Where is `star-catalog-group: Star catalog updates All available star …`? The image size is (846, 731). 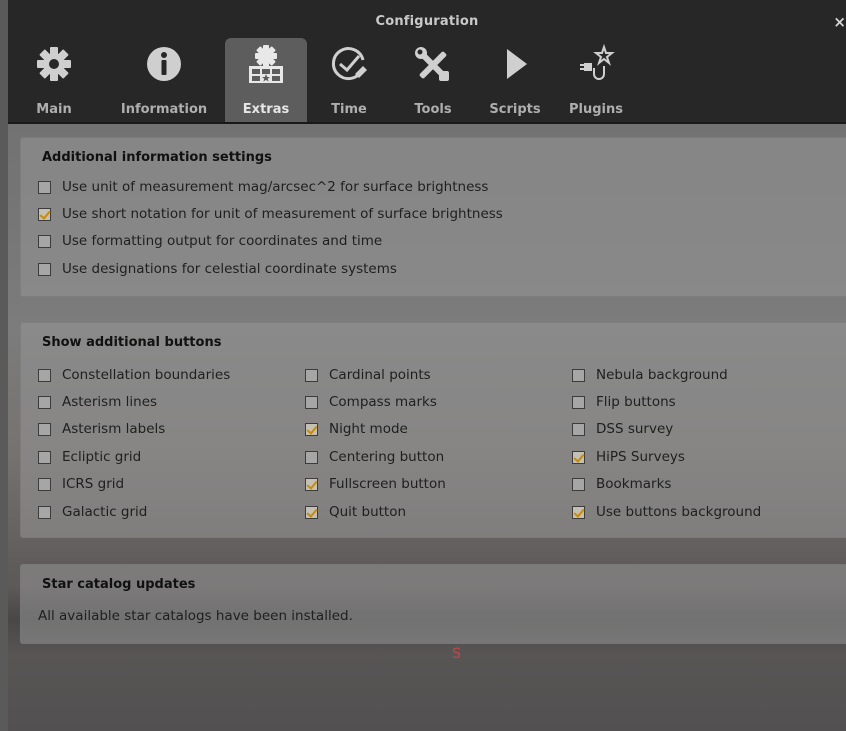
star-catalog-group: Star catalog updates All available star … is located at coordinates (433, 604).